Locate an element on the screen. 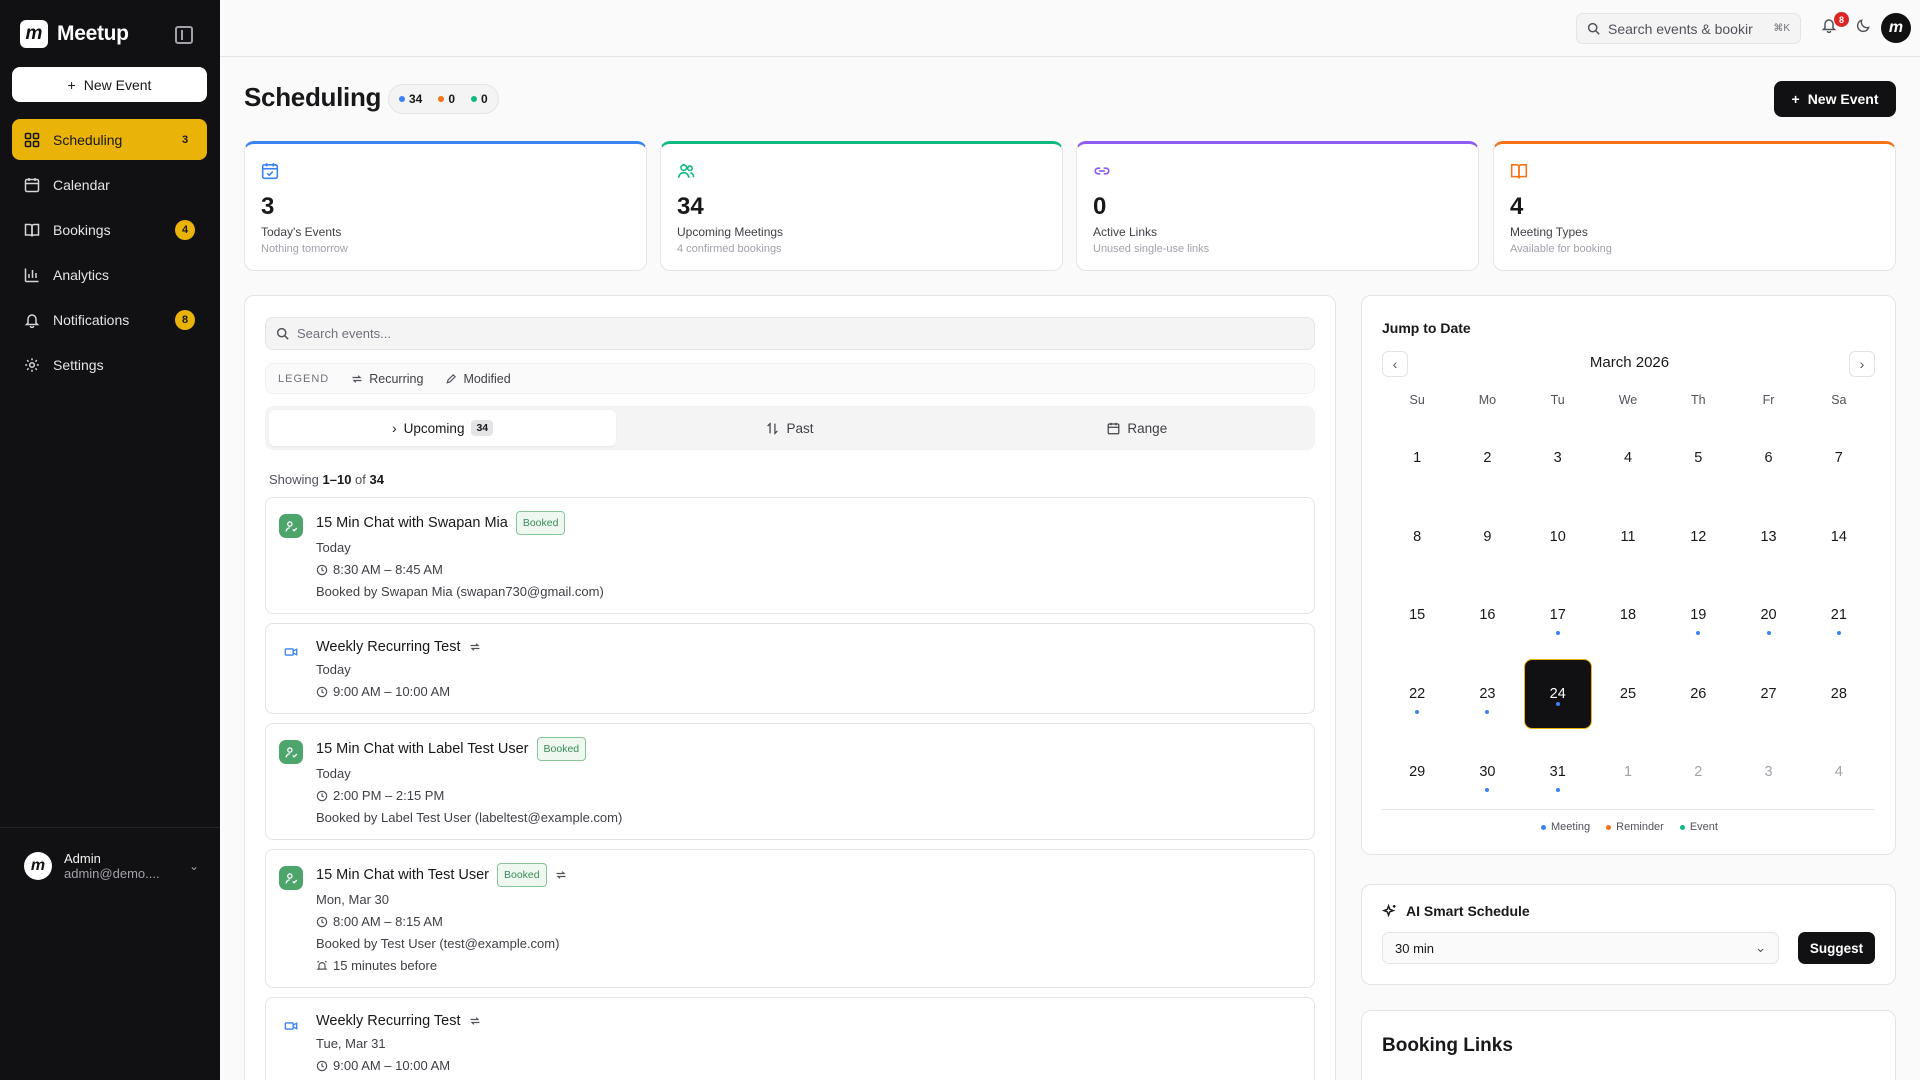 The height and width of the screenshot is (1080, 1920). day-number: 13 is located at coordinates (1768, 536).